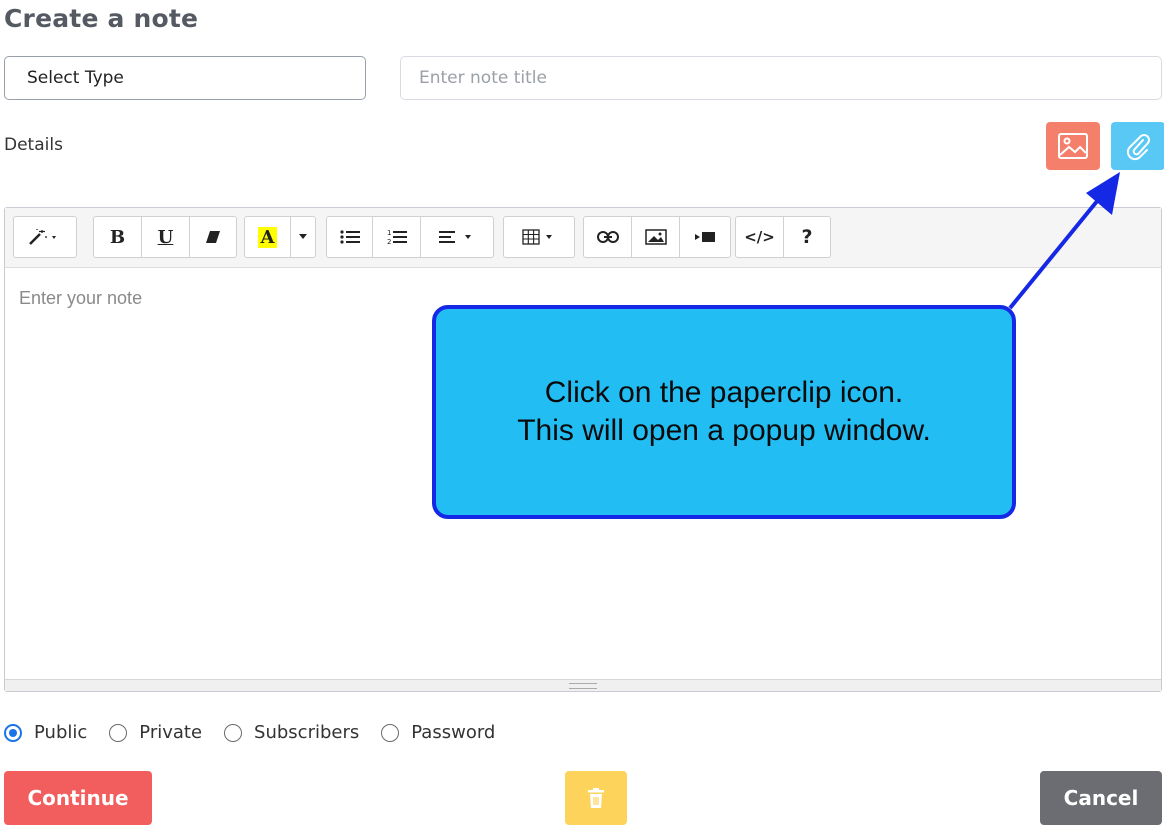 This screenshot has width=1164, height=825. What do you see at coordinates (81, 298) in the screenshot?
I see `editor-placeholder: Enter your note` at bounding box center [81, 298].